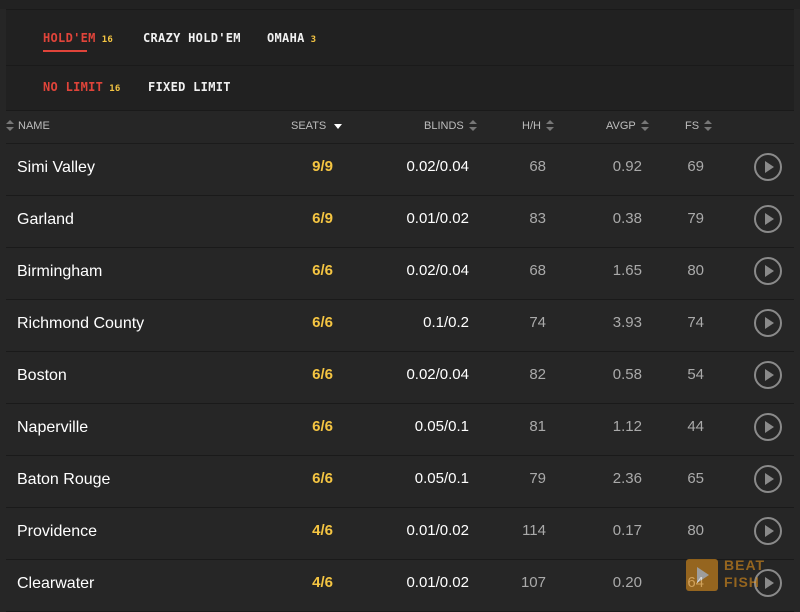 The height and width of the screenshot is (612, 800). Describe the element at coordinates (338, 126) in the screenshot. I see `sort-descending-icon` at that location.